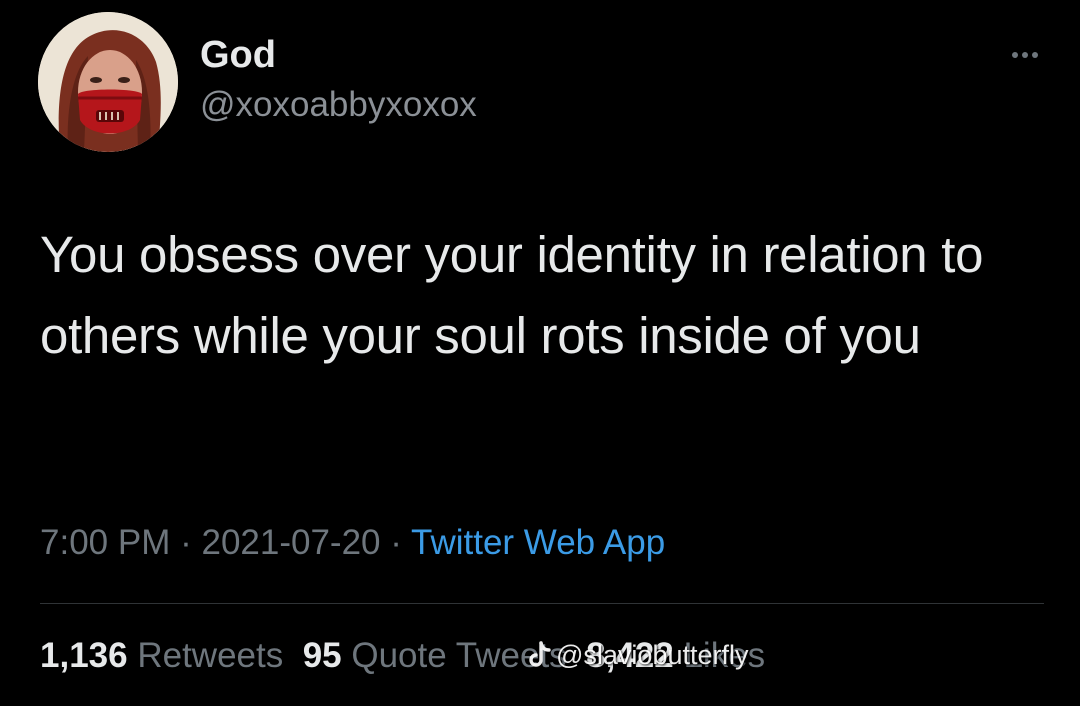 The height and width of the screenshot is (706, 1080). What do you see at coordinates (652, 654) in the screenshot?
I see `watermark-text: @slaviobutterfly` at bounding box center [652, 654].